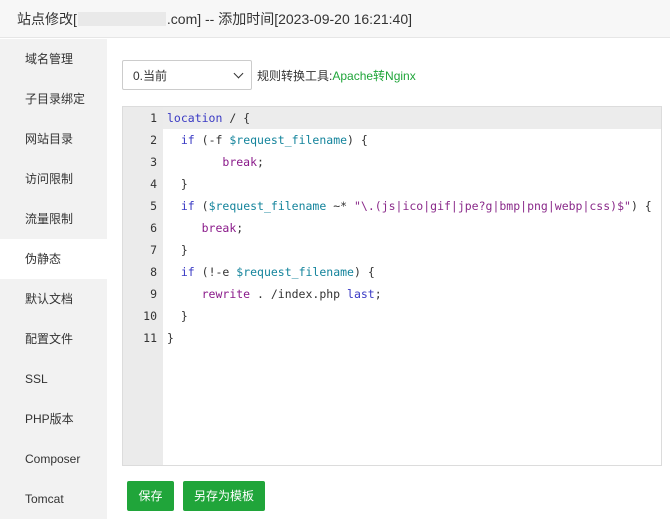 Image resolution: width=670 pixels, height=519 pixels. What do you see at coordinates (53, 99) in the screenshot?
I see `sidebar-item-subdir-binding: 子目录绑定` at bounding box center [53, 99].